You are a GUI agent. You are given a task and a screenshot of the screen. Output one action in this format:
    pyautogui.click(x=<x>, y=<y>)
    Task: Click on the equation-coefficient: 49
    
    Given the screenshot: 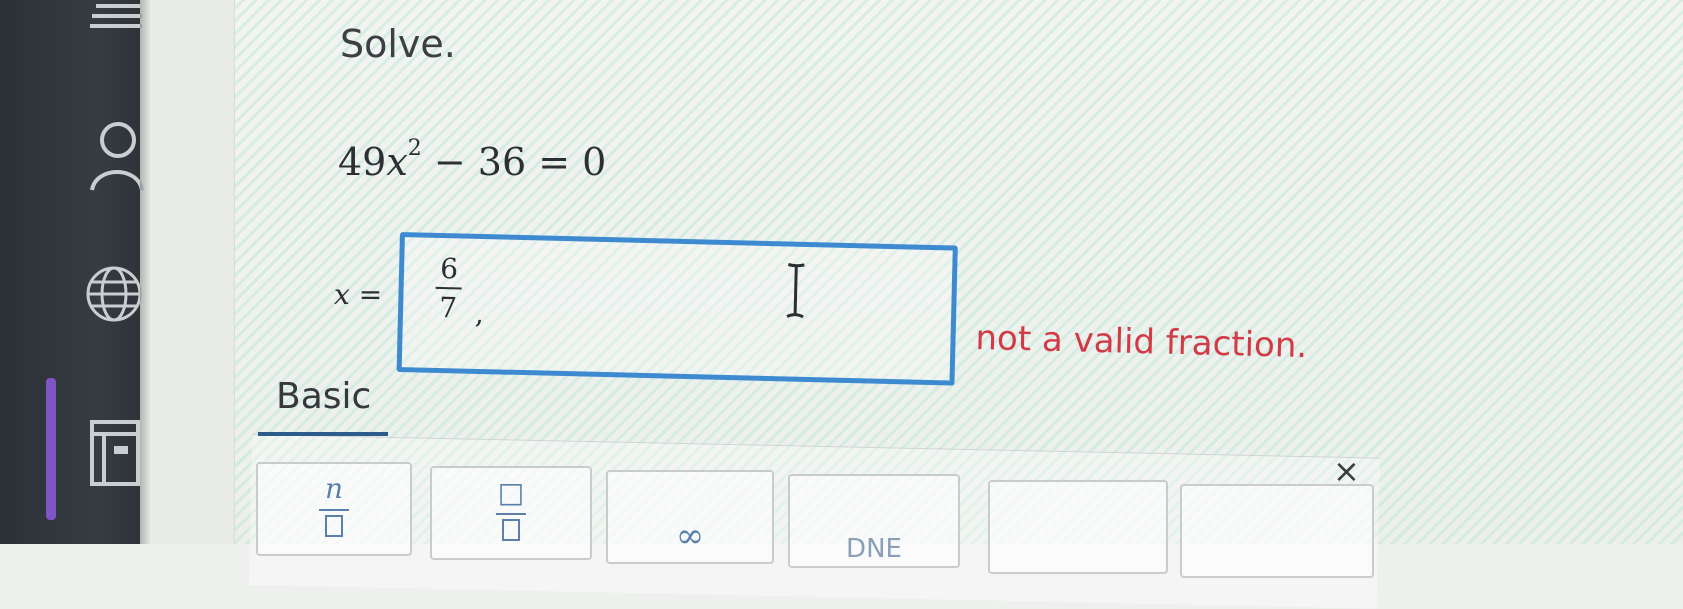 What is the action you would take?
    pyautogui.click(x=362, y=162)
    